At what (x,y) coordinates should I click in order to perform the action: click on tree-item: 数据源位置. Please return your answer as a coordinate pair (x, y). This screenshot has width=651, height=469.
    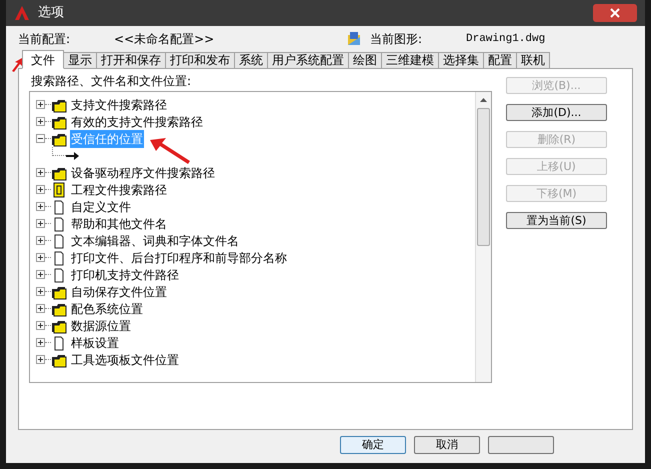
    Looking at the image, I should click on (101, 325).